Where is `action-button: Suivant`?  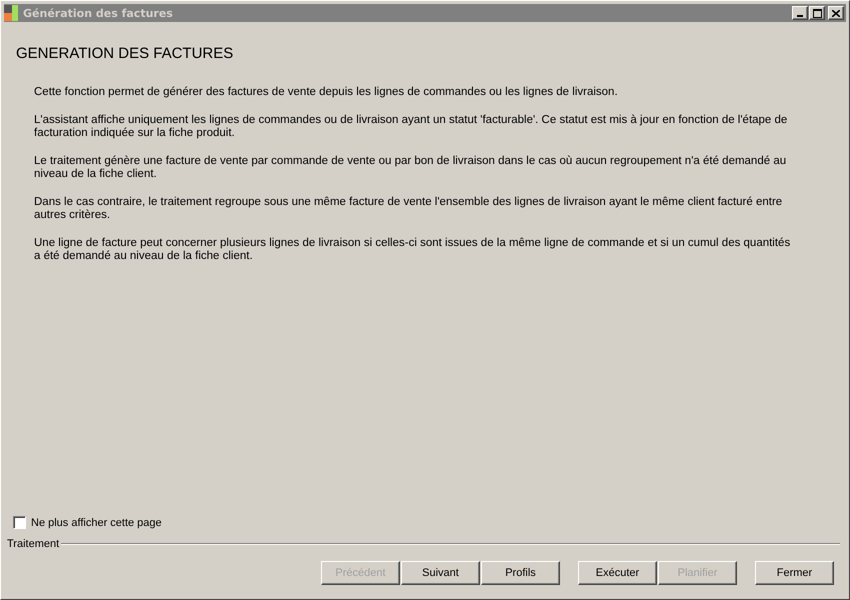
action-button: Suivant is located at coordinates (440, 573).